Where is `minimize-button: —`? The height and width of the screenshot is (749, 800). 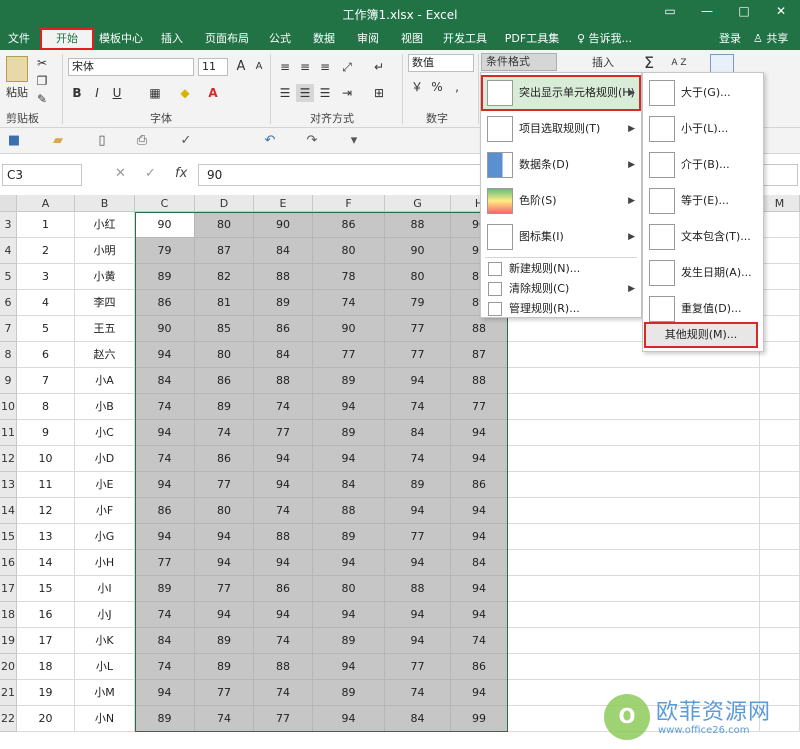
minimize-button: — is located at coordinates (707, 13).